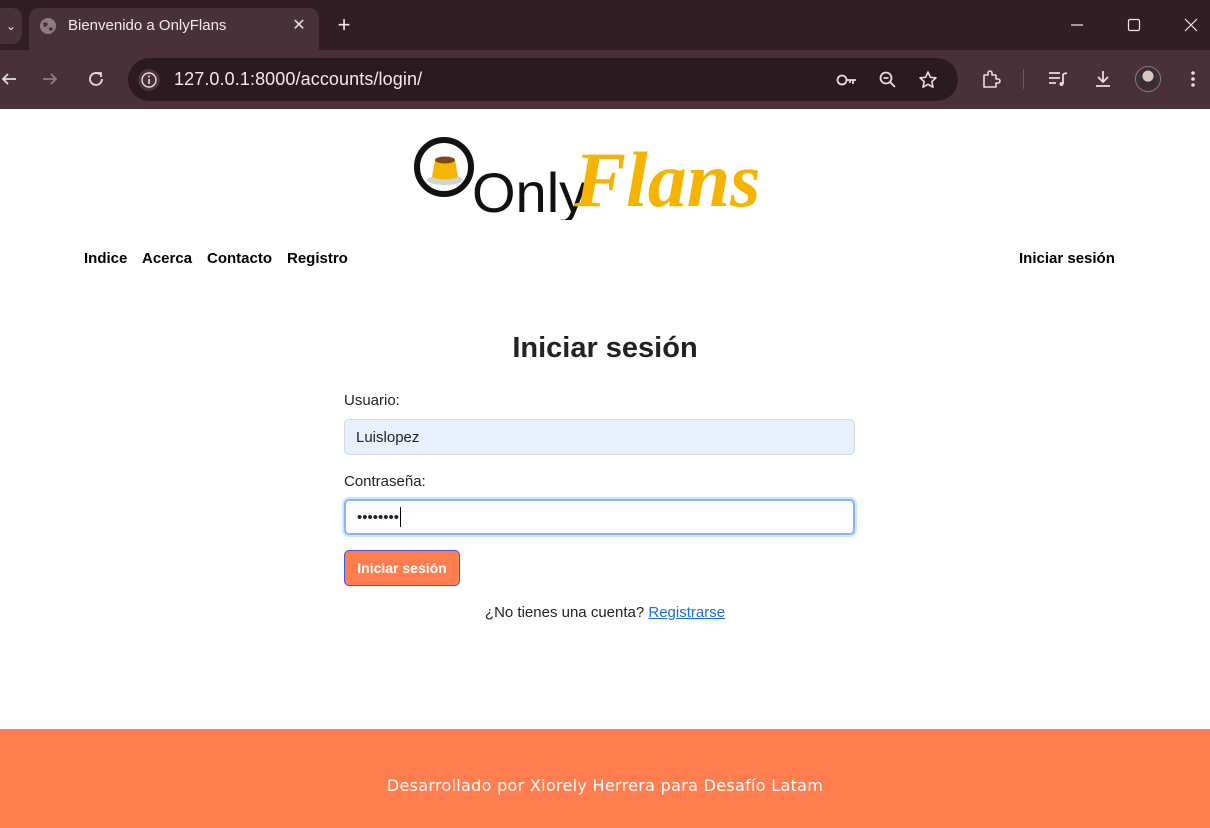 Image resolution: width=1210 pixels, height=828 pixels. What do you see at coordinates (1193, 79) in the screenshot?
I see `more-icon` at bounding box center [1193, 79].